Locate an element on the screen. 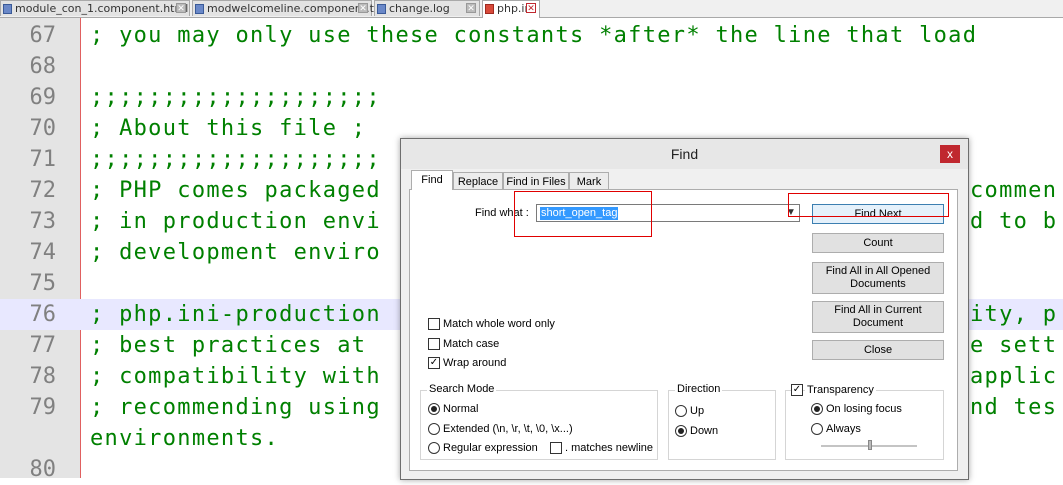 This screenshot has height=485, width=1063. line-number: 71 is located at coordinates (43, 159).